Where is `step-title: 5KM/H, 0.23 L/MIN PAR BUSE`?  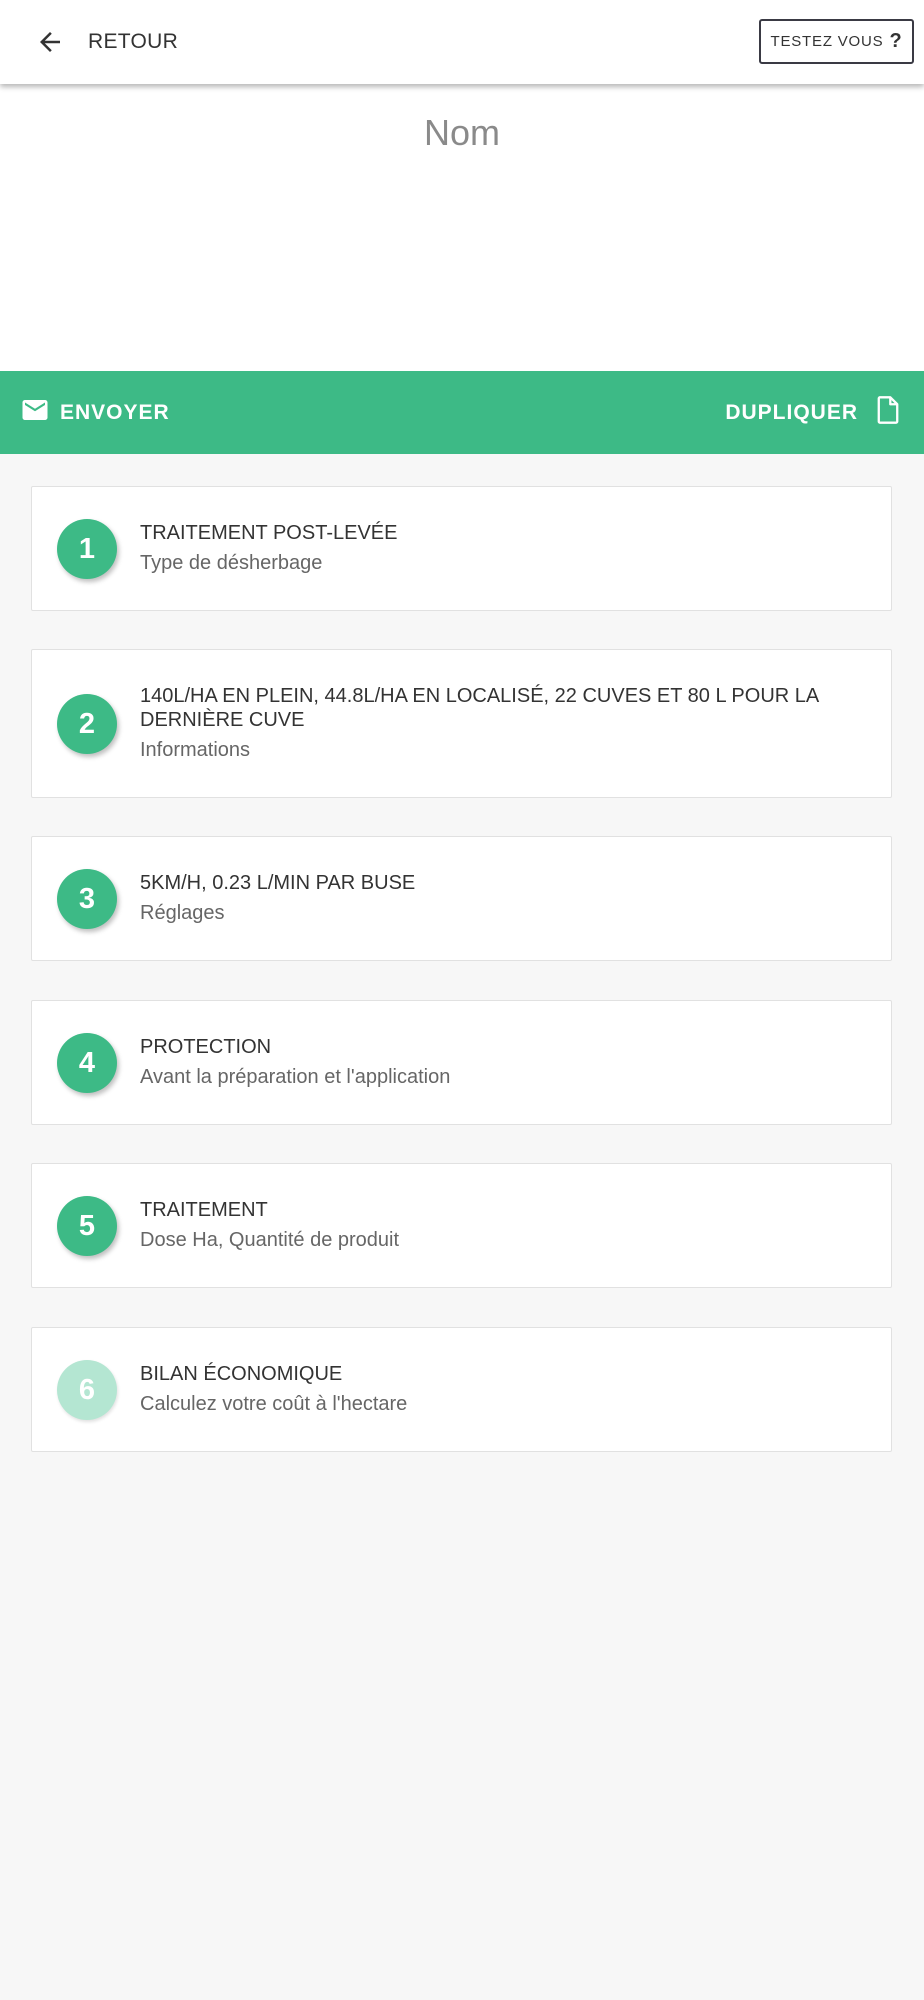 step-title: 5KM/H, 0.23 L/MIN PAR BUSE is located at coordinates (278, 883).